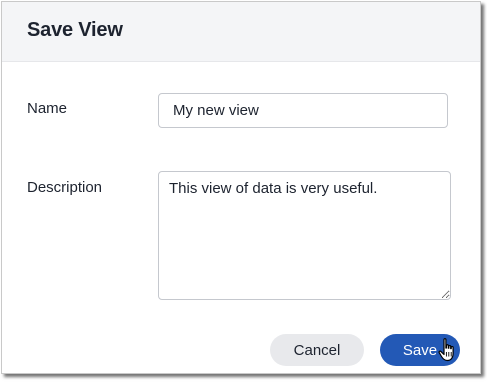 The width and height of the screenshot is (487, 382). What do you see at coordinates (317, 350) in the screenshot?
I see `cancel-button: Cancel` at bounding box center [317, 350].